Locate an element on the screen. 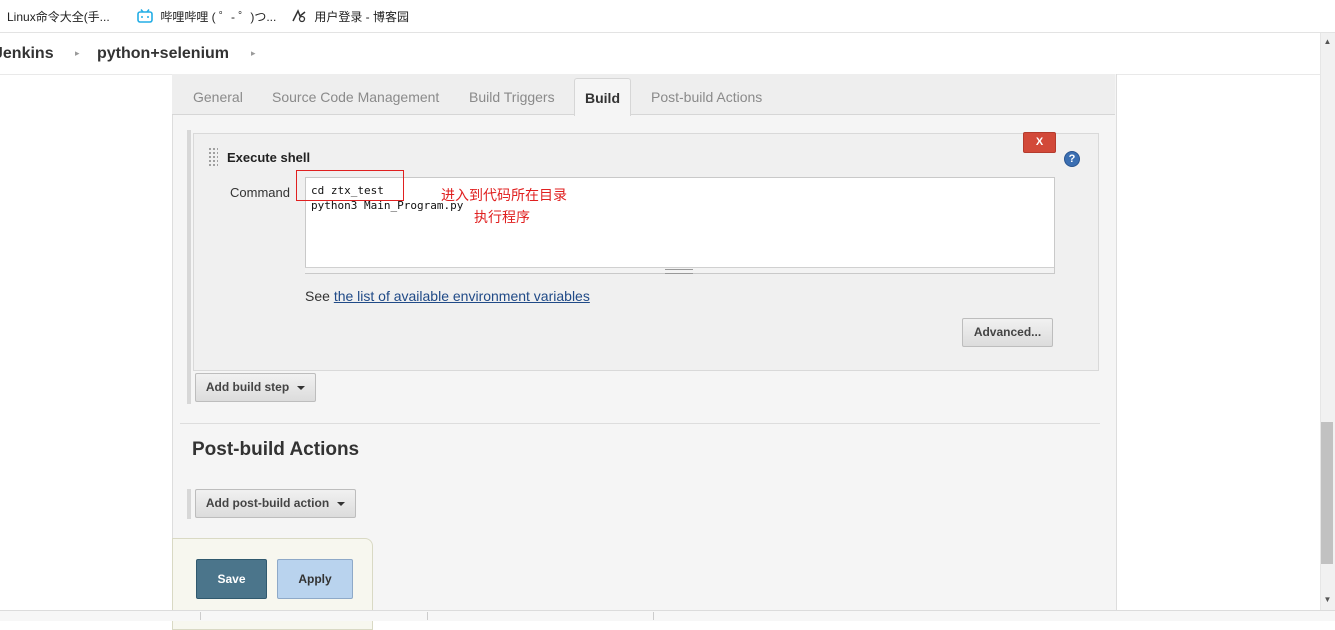 The height and width of the screenshot is (630, 1335). tab-build-label: Build is located at coordinates (602, 98).